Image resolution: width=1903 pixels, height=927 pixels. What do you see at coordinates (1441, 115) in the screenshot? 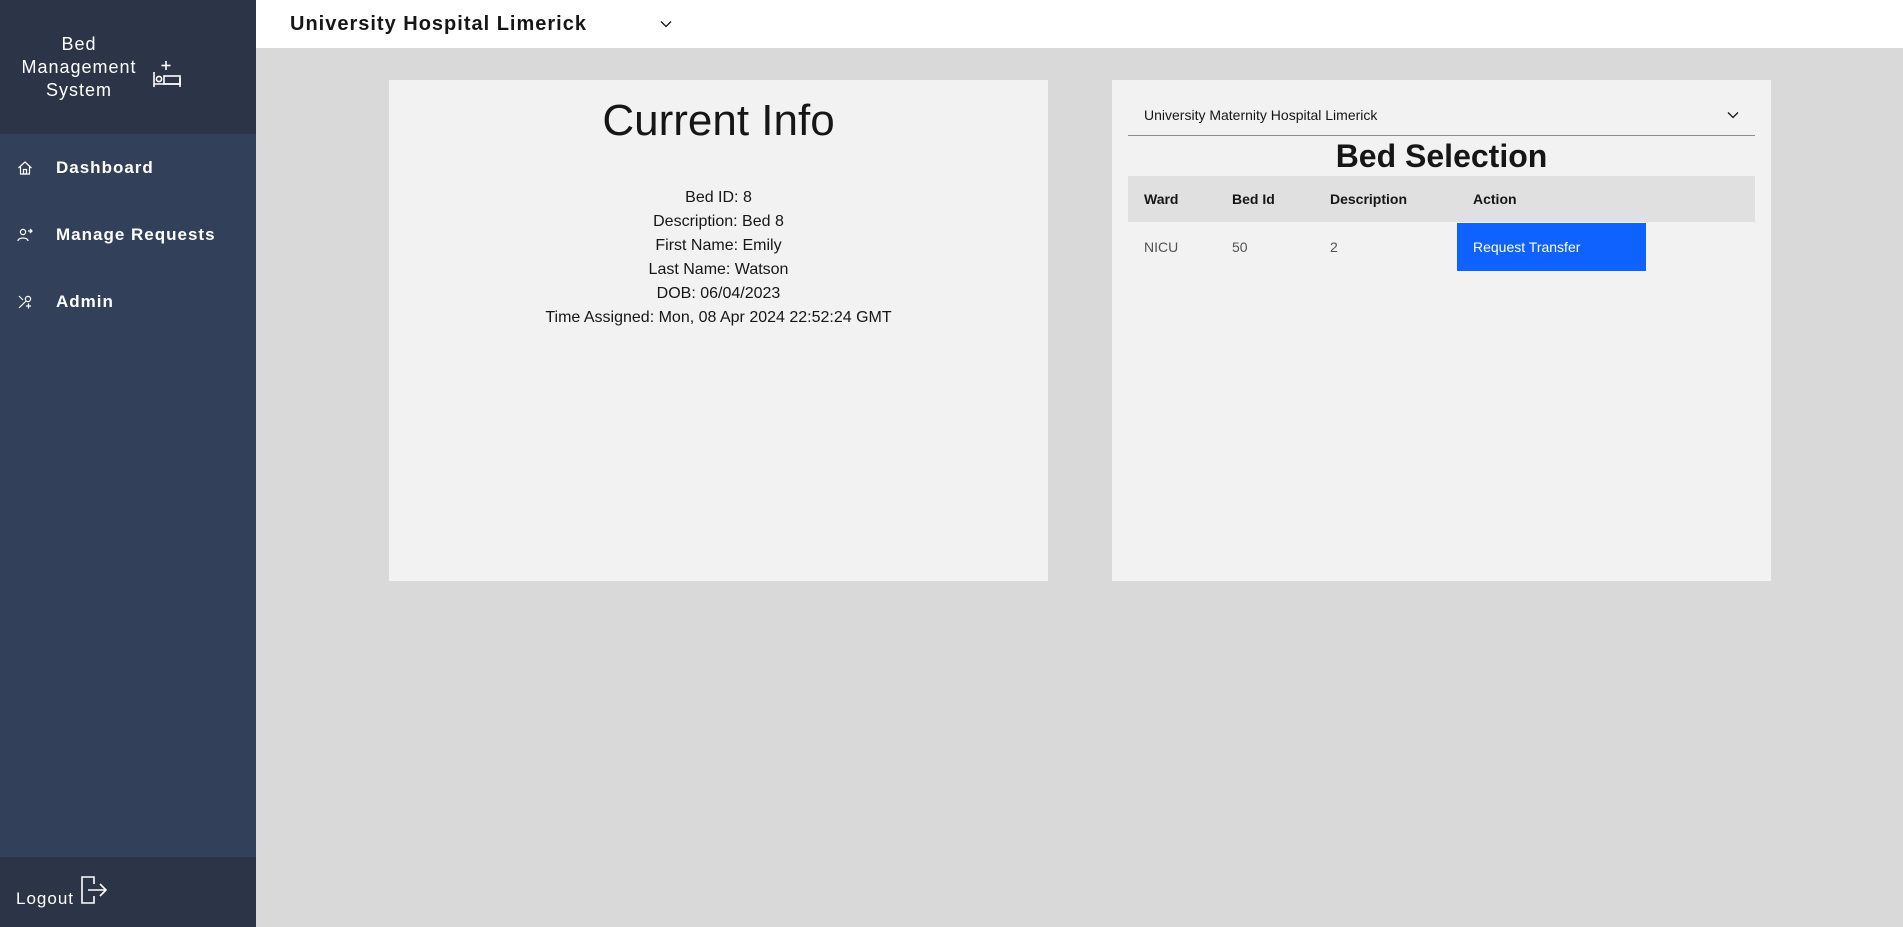
I see `target-hospital-dropdown: University Maternity Hospital Limerick` at bounding box center [1441, 115].